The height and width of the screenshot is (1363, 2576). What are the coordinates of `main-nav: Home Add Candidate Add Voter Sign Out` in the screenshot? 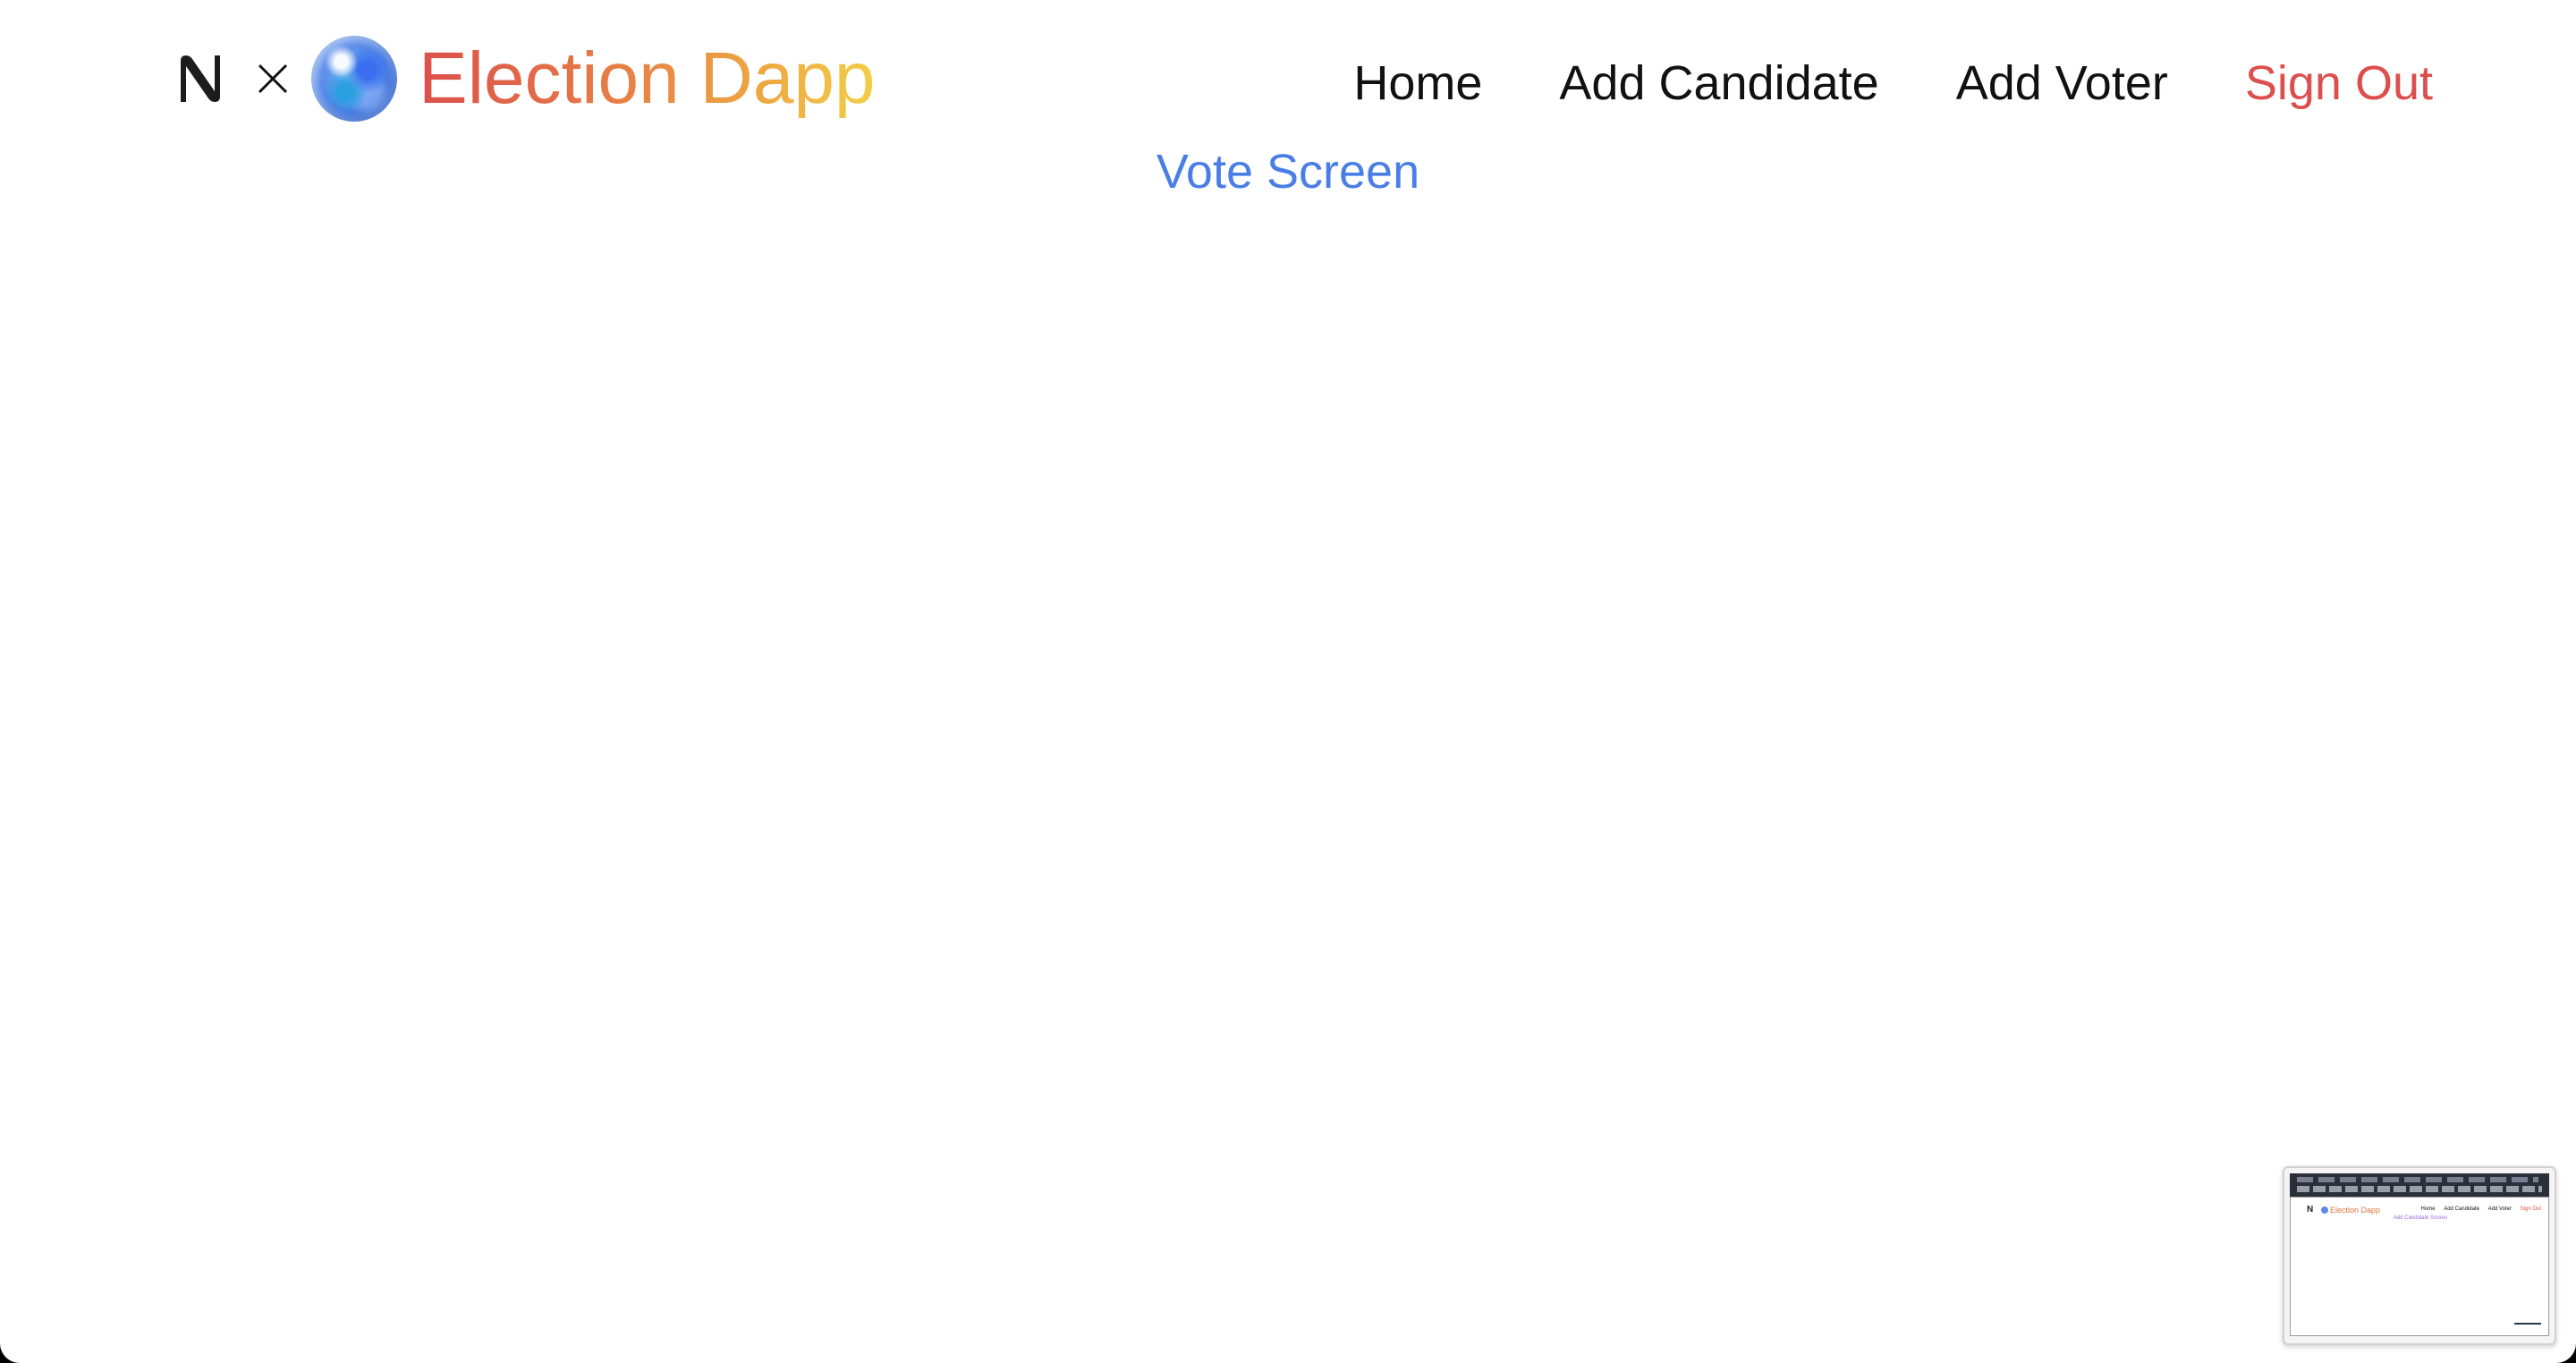 It's located at (1854, 83).